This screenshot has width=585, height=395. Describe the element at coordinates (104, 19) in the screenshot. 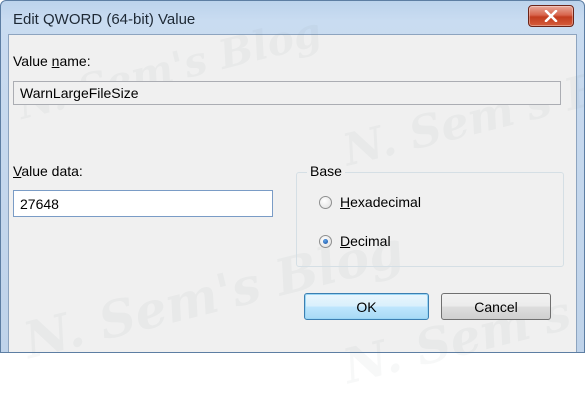

I see `dialog-title: Edit QWORD (64-bit) Value` at that location.